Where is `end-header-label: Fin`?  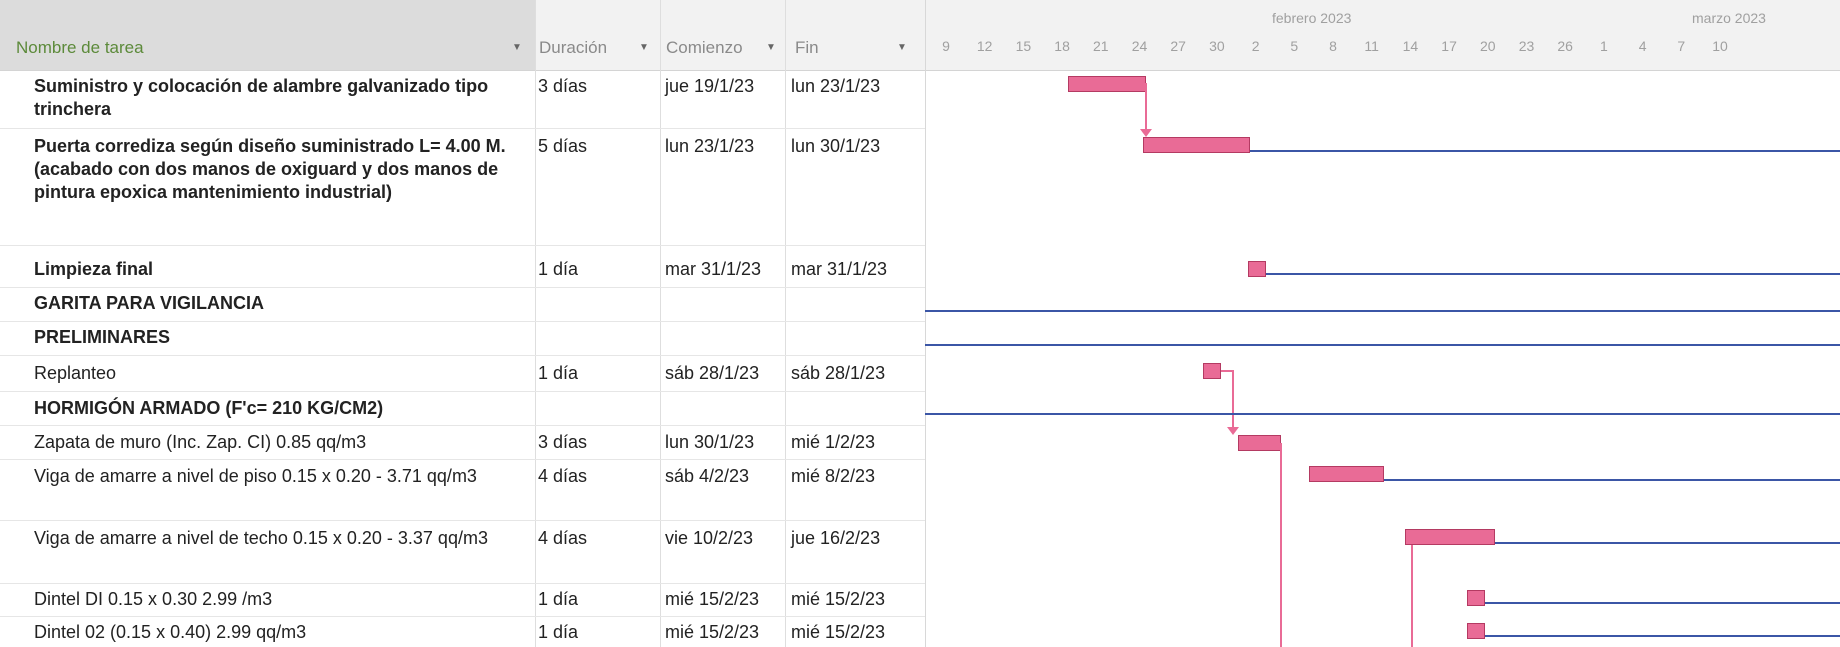
end-header-label: Fin is located at coordinates (807, 47).